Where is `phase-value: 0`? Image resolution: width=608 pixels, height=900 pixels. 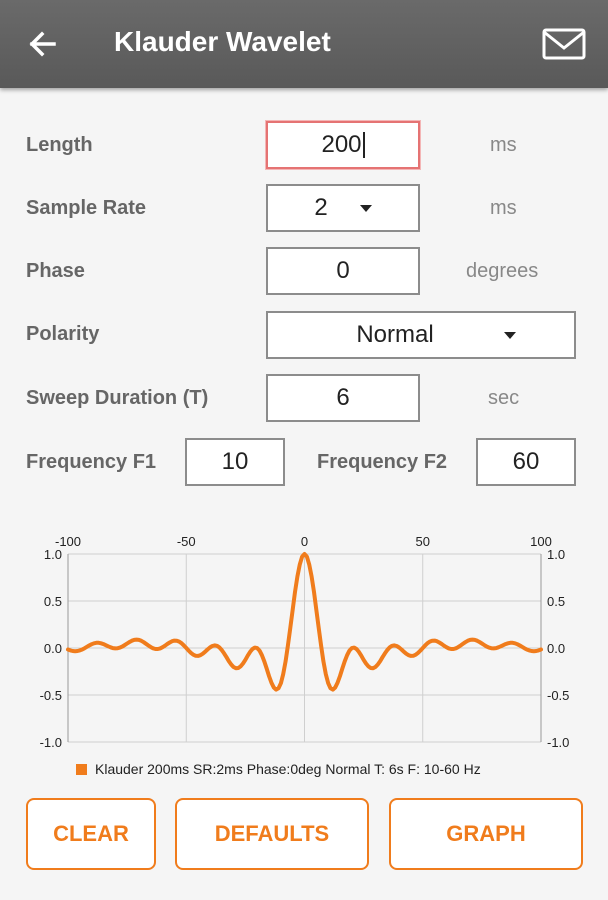 phase-value: 0 is located at coordinates (343, 270).